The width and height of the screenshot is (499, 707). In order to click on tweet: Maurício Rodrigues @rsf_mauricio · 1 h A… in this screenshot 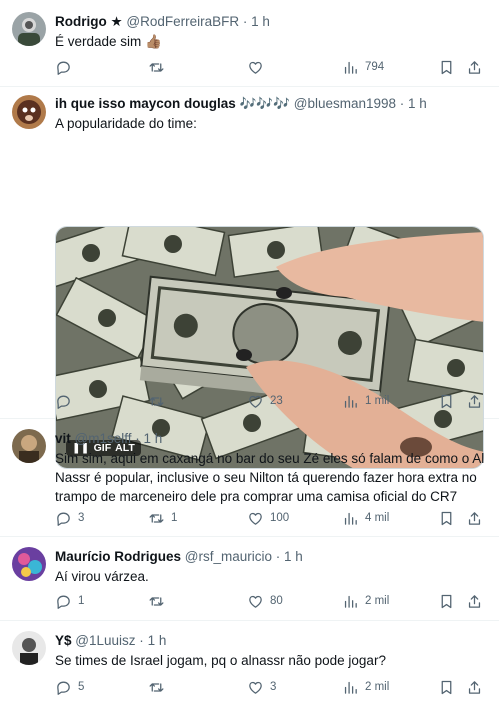, I will do `click(249, 579)`.